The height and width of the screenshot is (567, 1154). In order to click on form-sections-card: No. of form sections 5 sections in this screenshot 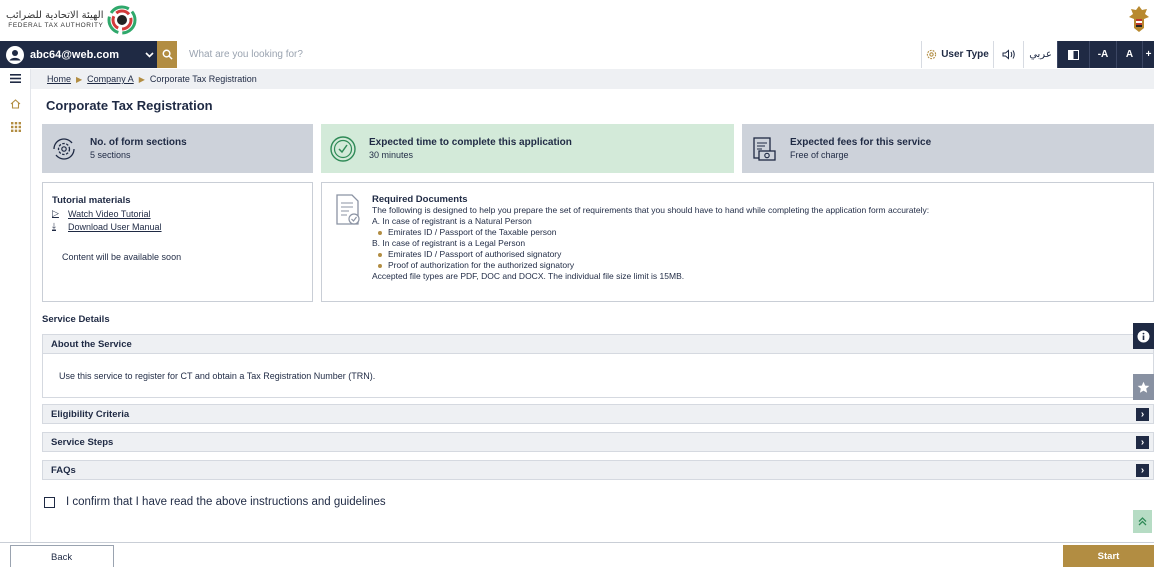, I will do `click(177, 148)`.